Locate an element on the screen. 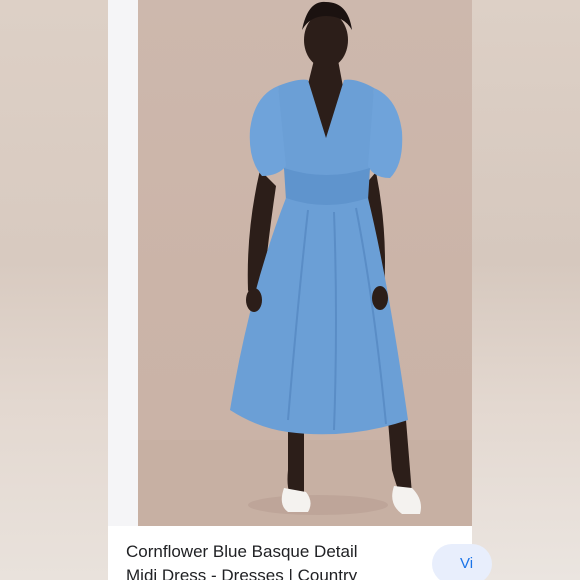  right-sleeve is located at coordinates (385, 133).